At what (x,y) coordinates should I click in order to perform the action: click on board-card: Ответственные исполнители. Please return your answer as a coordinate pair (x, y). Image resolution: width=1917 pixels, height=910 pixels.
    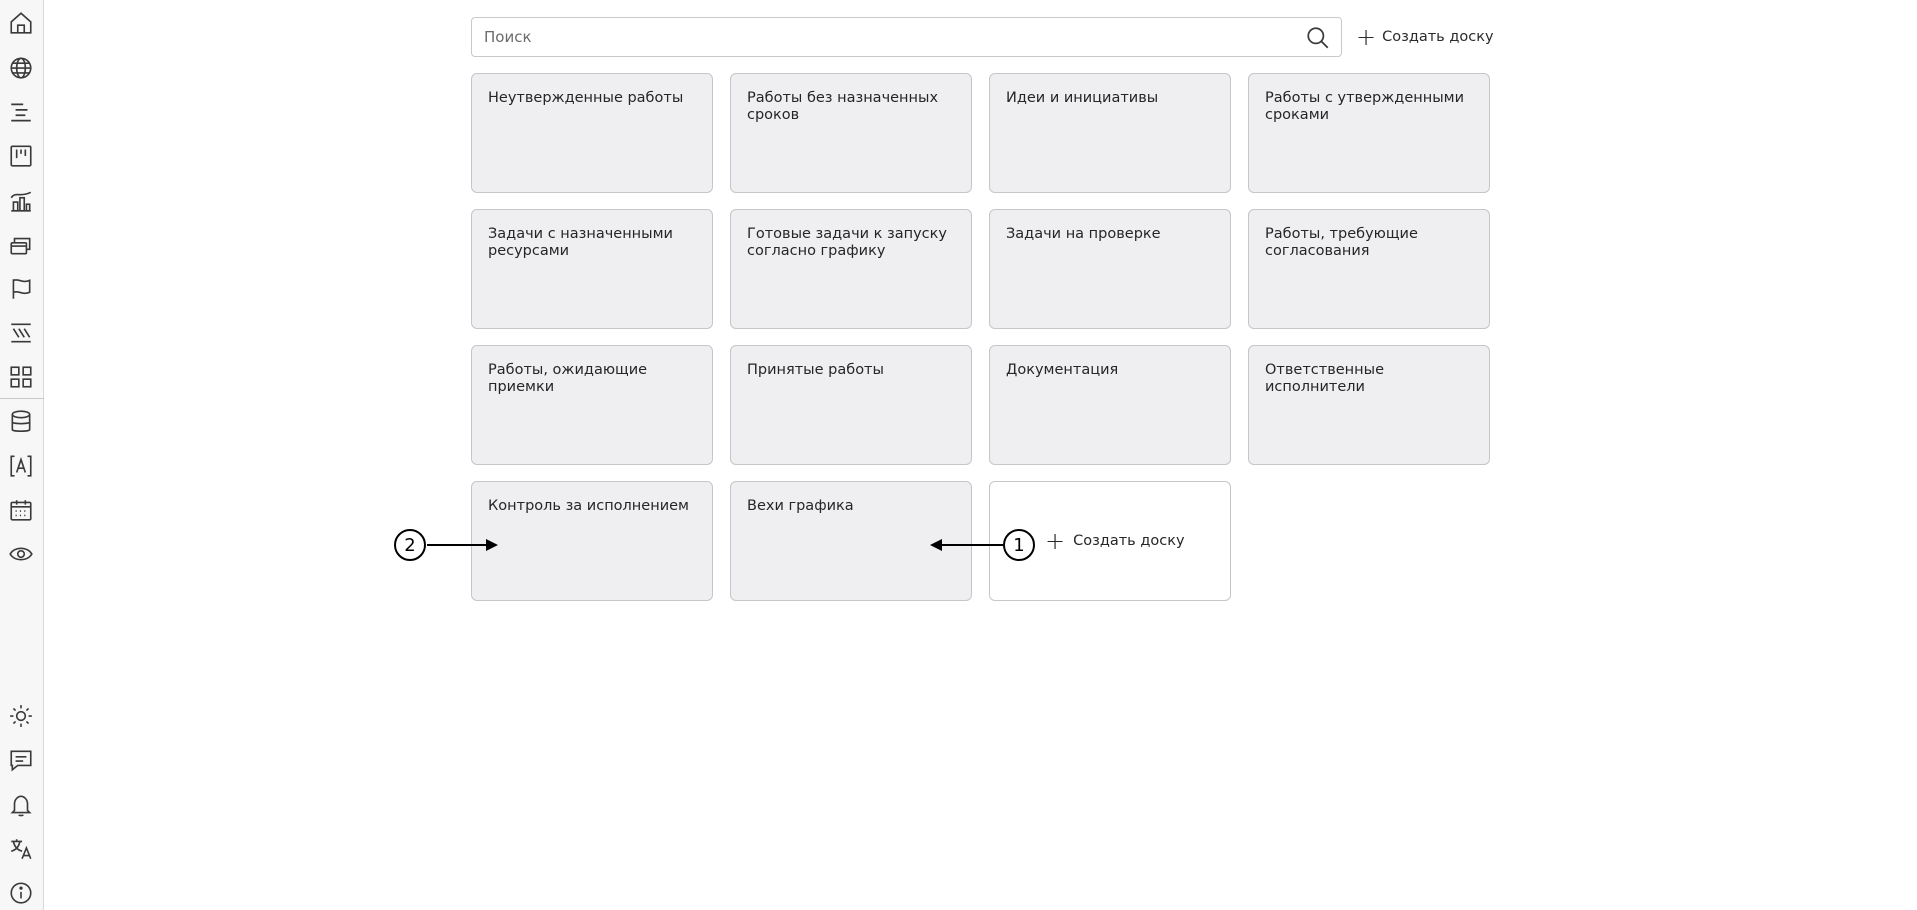
    Looking at the image, I should click on (1369, 405).